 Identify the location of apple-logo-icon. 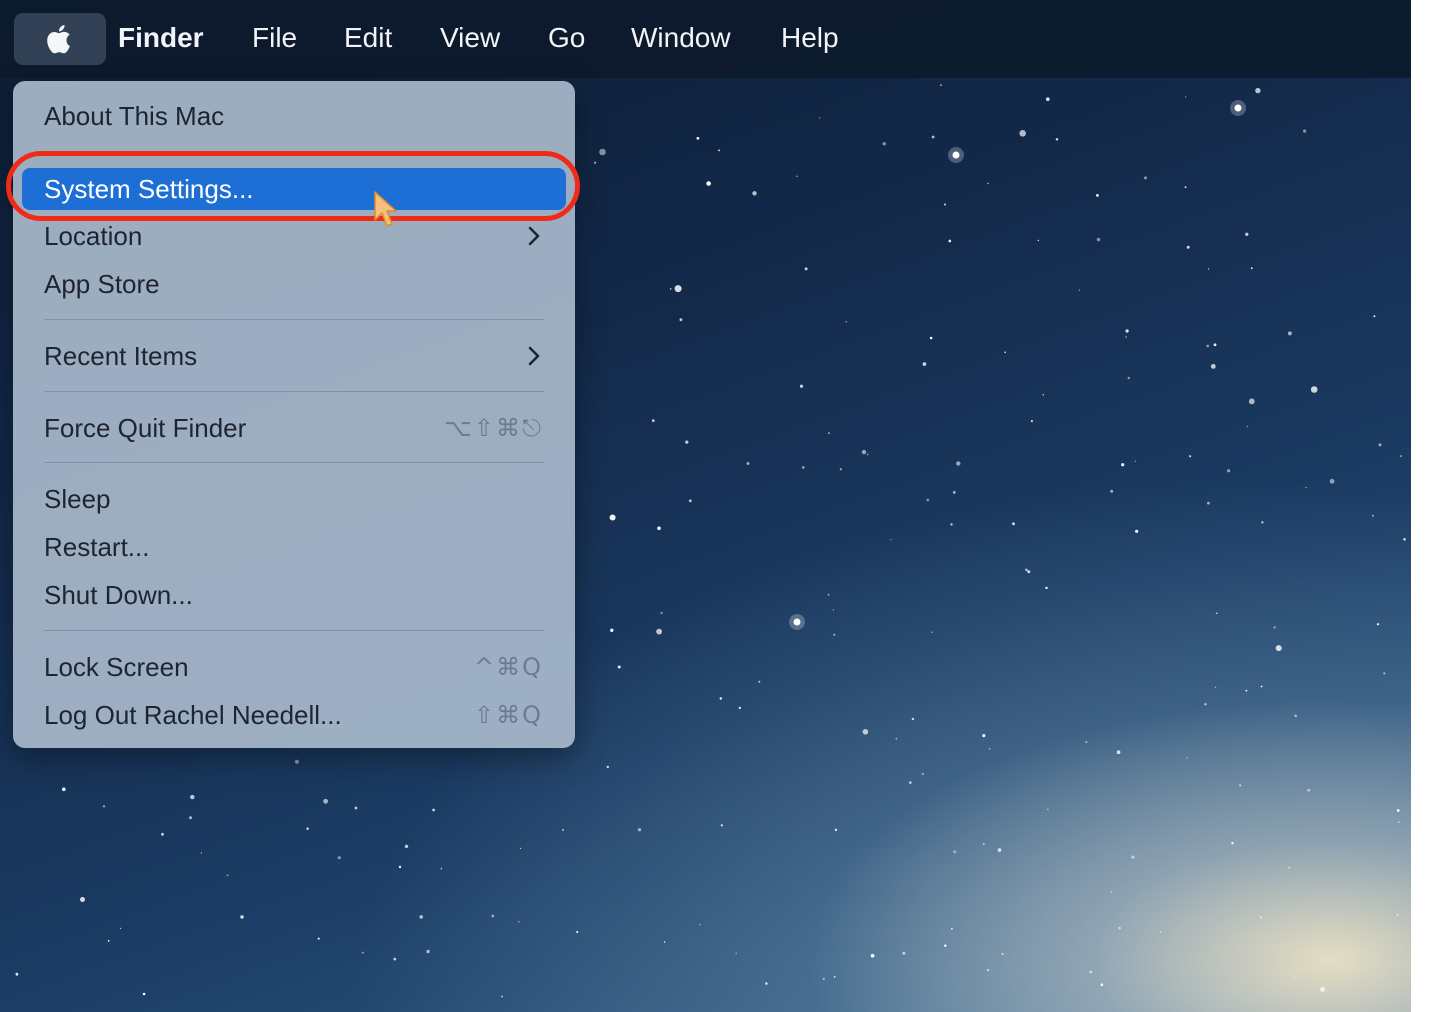
(58, 39).